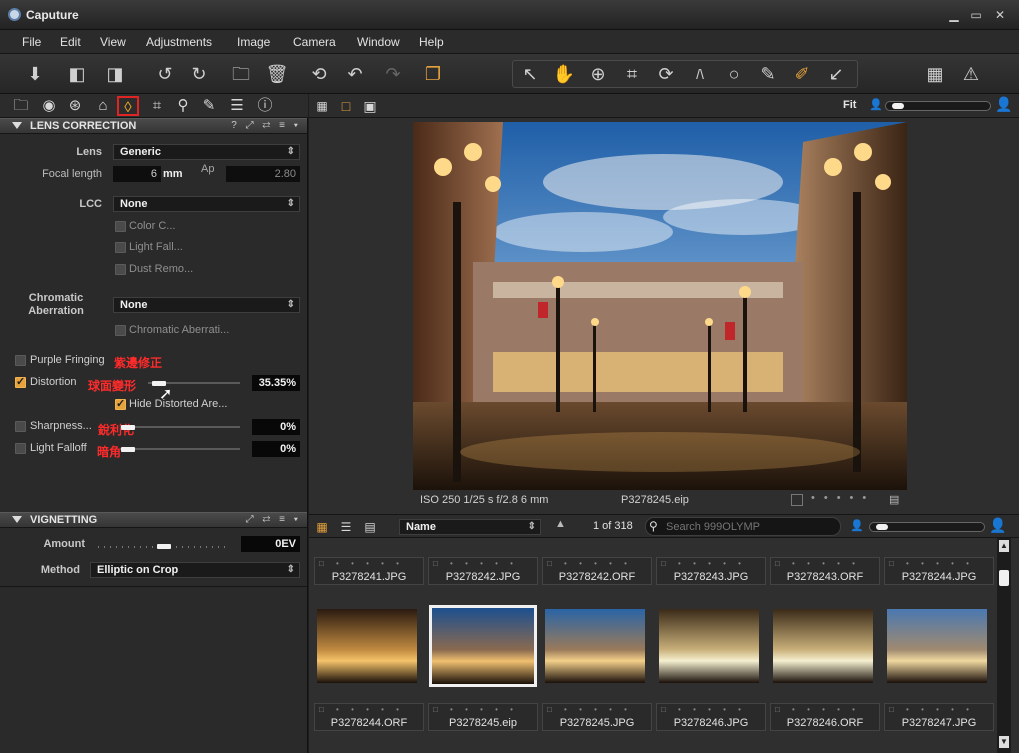 The image size is (1019, 753). What do you see at coordinates (802, 74) in the screenshot?
I see `picker-icon: ✐` at bounding box center [802, 74].